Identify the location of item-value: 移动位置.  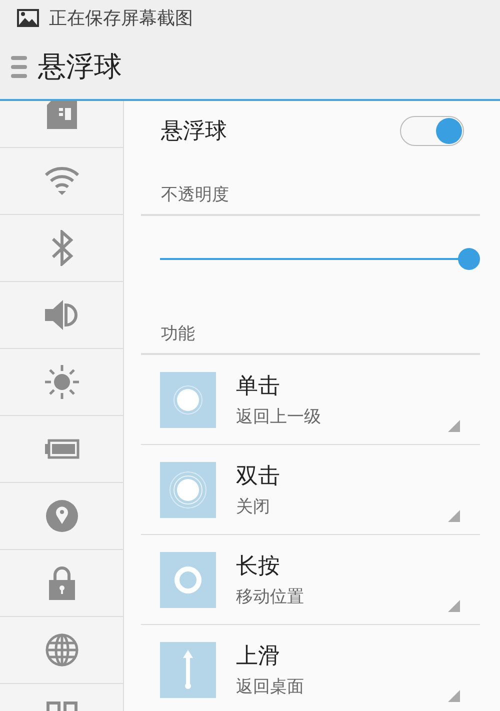
(270, 597).